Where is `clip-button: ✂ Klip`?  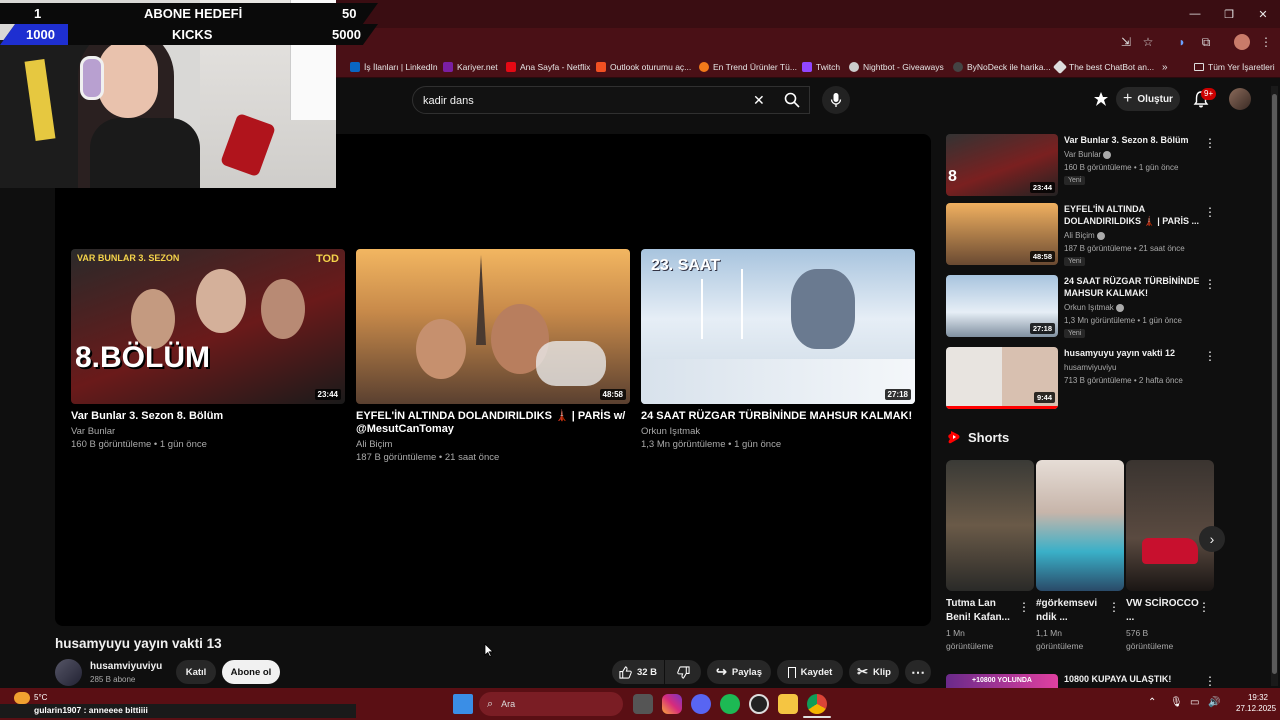 clip-button: ✂ Klip is located at coordinates (874, 672).